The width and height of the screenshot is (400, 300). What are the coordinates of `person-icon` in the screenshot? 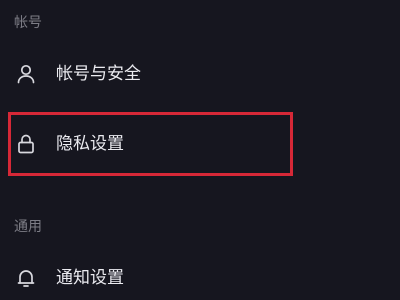 It's located at (26, 74).